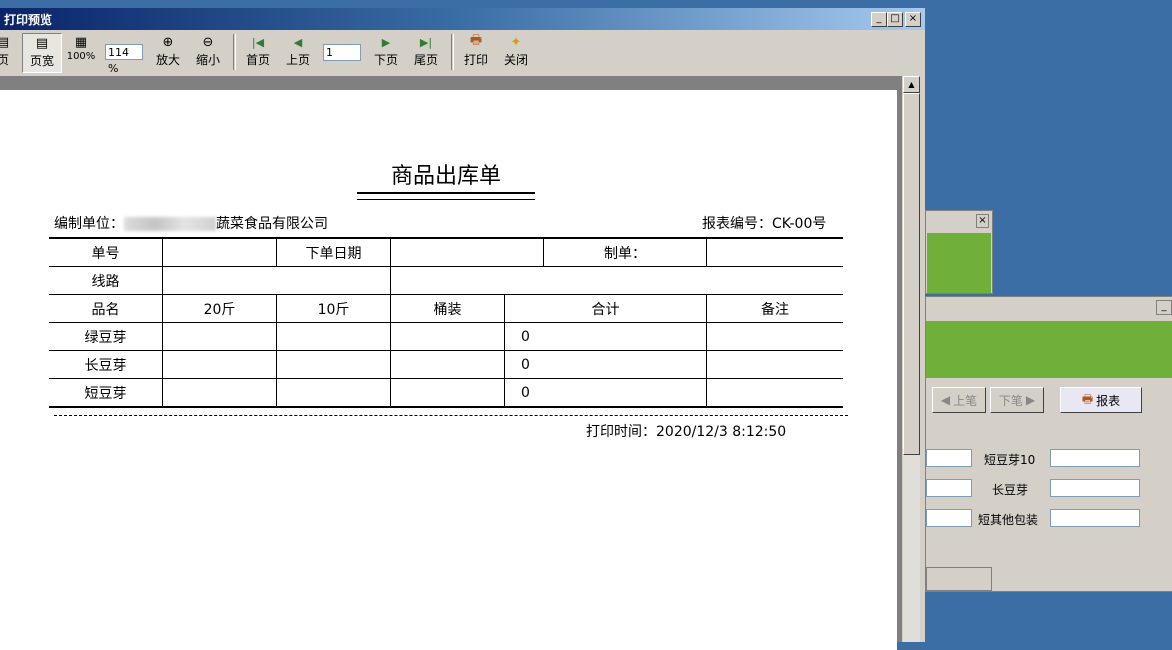 The image size is (1172, 650). What do you see at coordinates (605, 308) in the screenshot?
I see `column-header: 合计` at bounding box center [605, 308].